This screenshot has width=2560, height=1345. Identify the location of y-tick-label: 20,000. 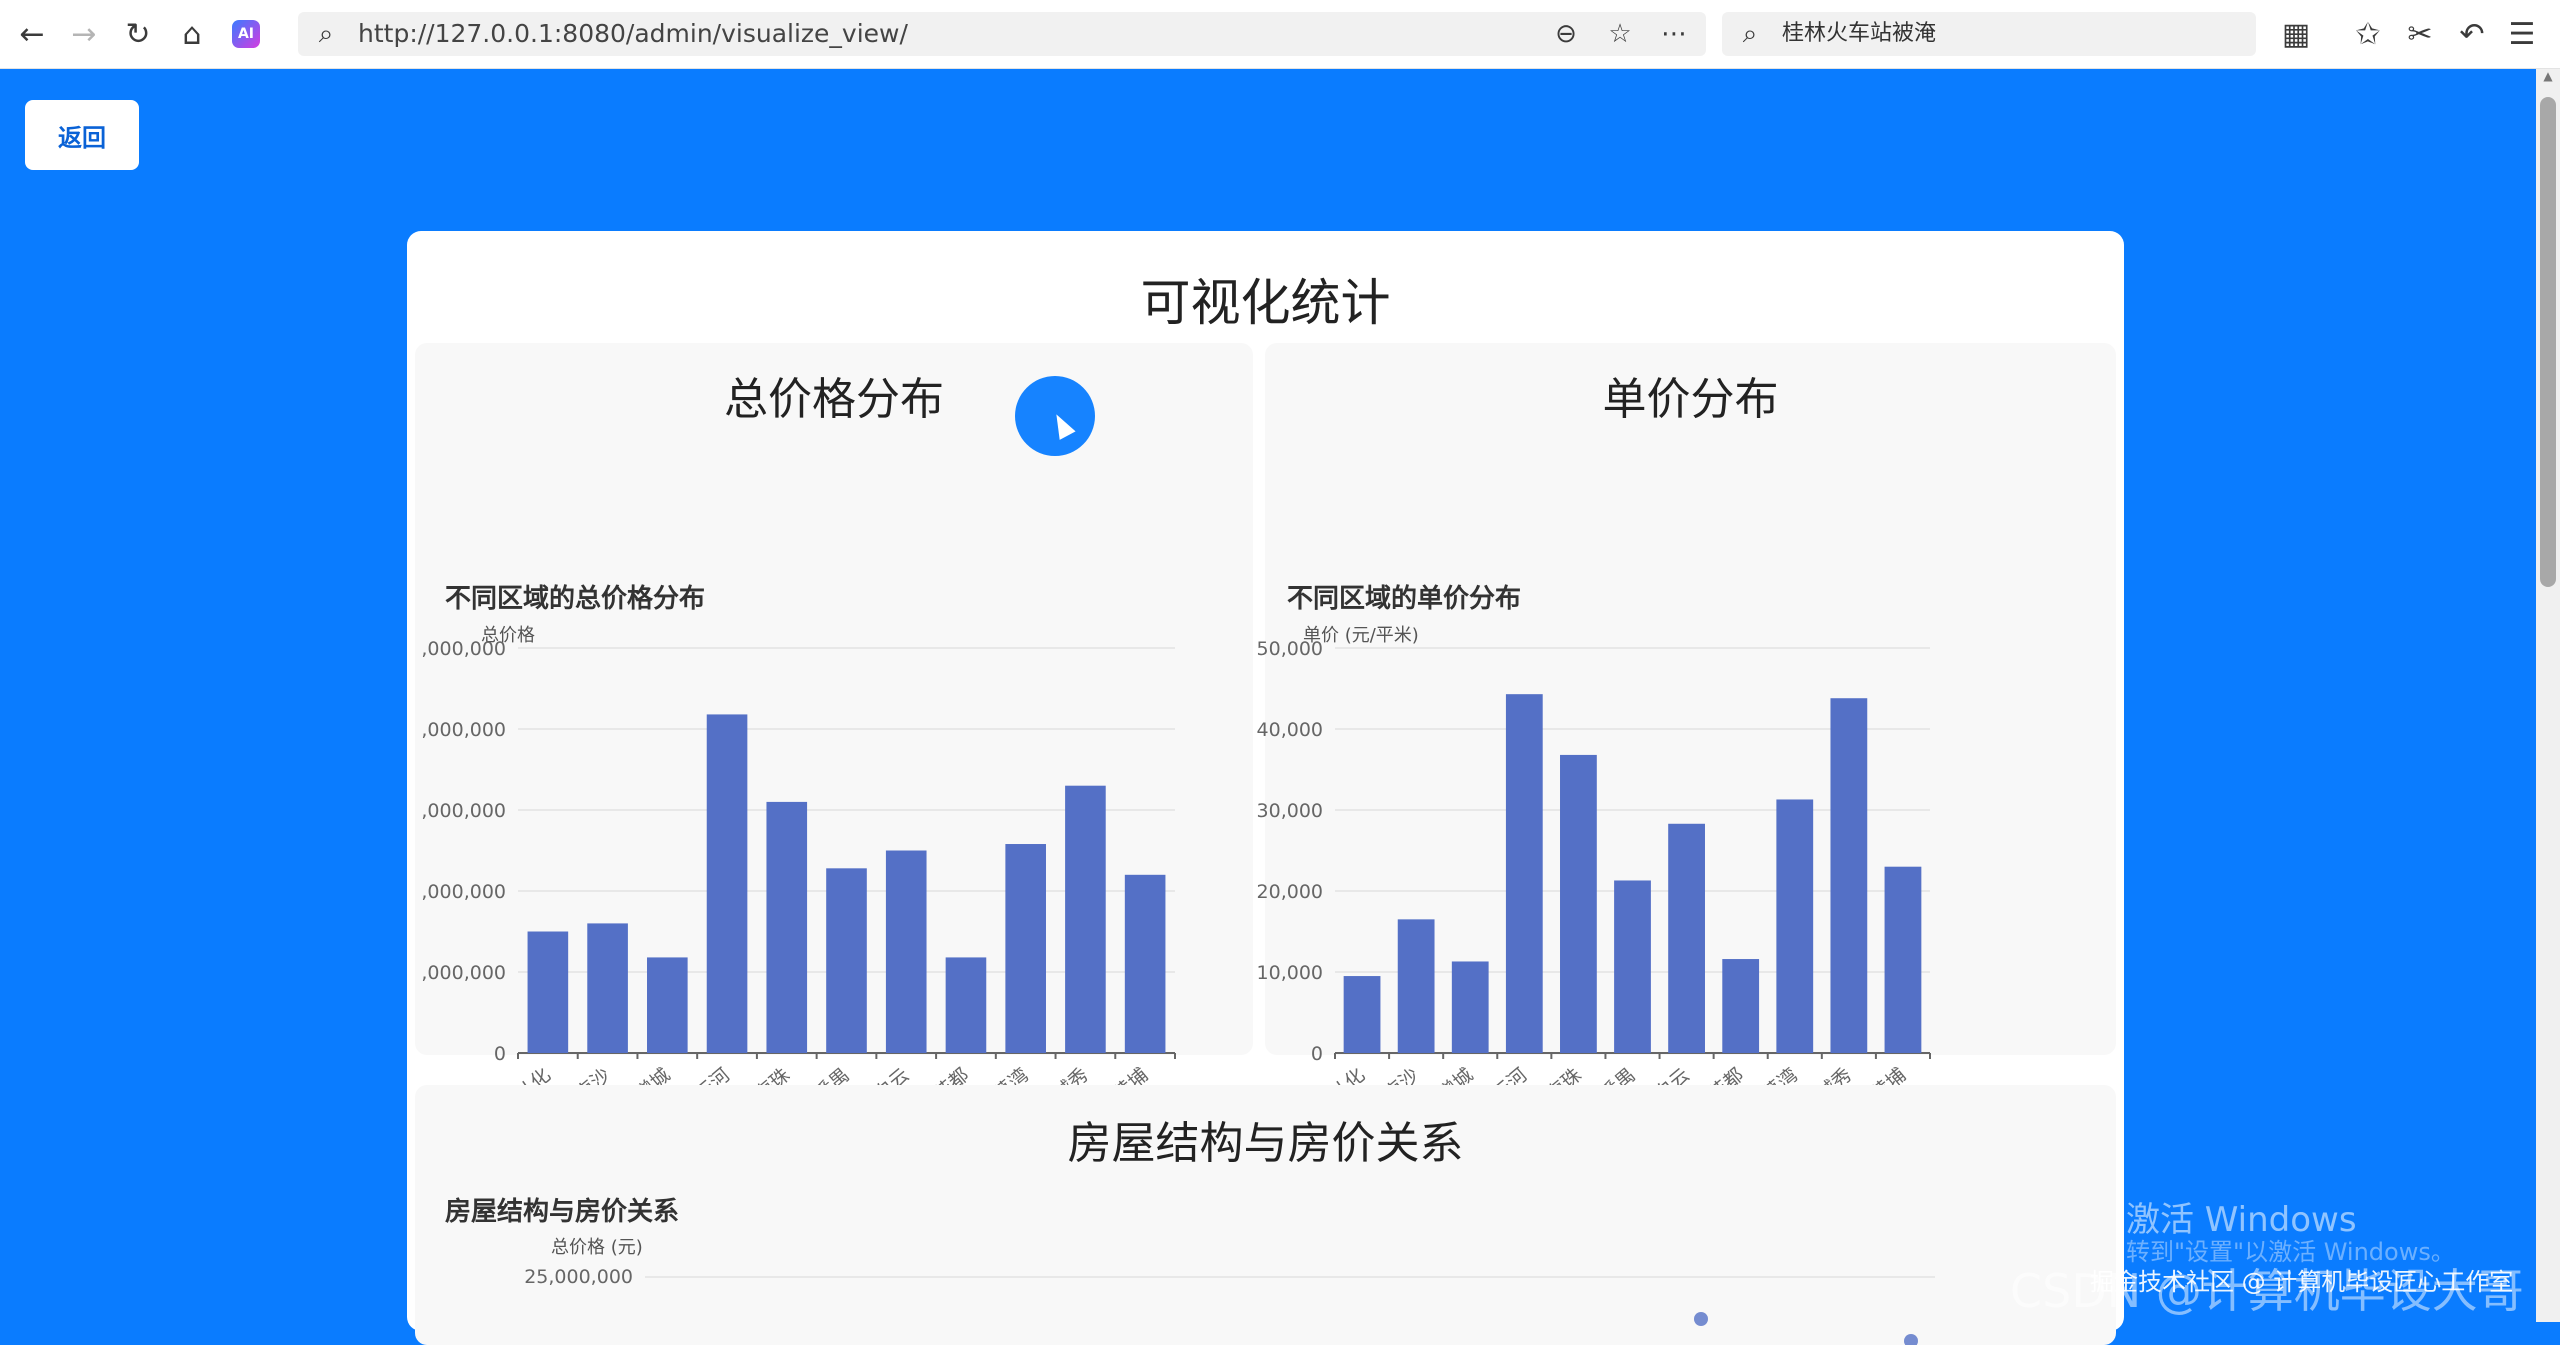
(1290, 892).